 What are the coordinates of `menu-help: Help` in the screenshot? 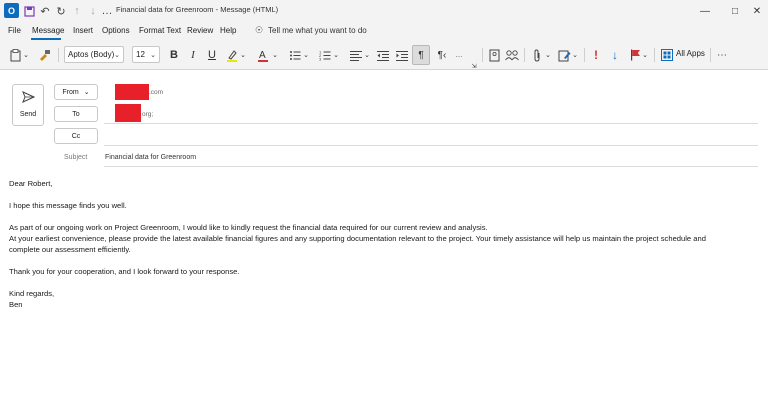 It's located at (228, 30).